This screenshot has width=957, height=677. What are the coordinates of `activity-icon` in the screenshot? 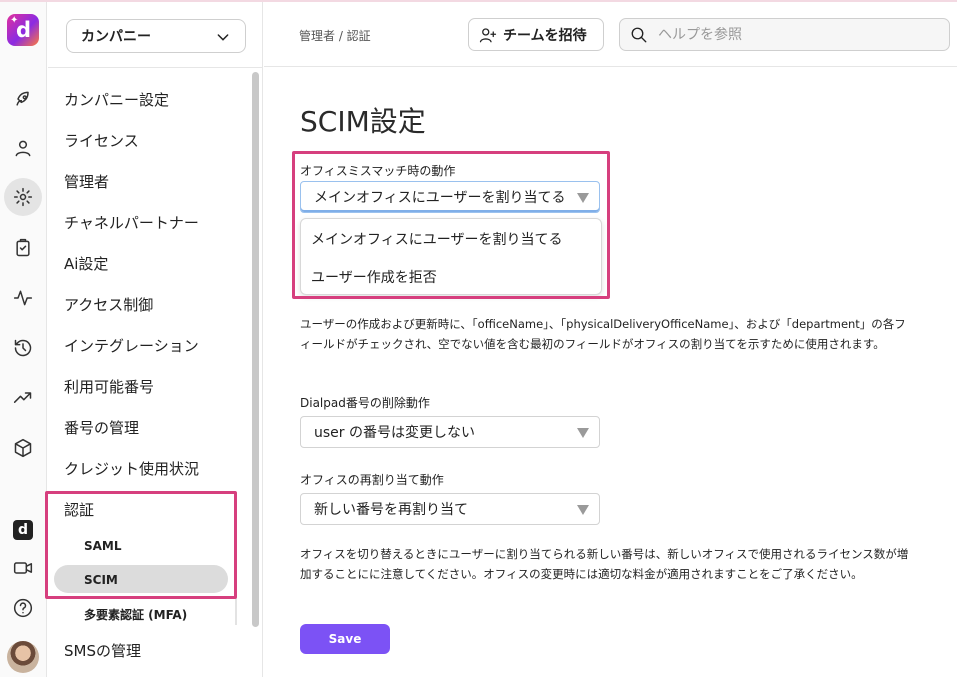 It's located at (23, 298).